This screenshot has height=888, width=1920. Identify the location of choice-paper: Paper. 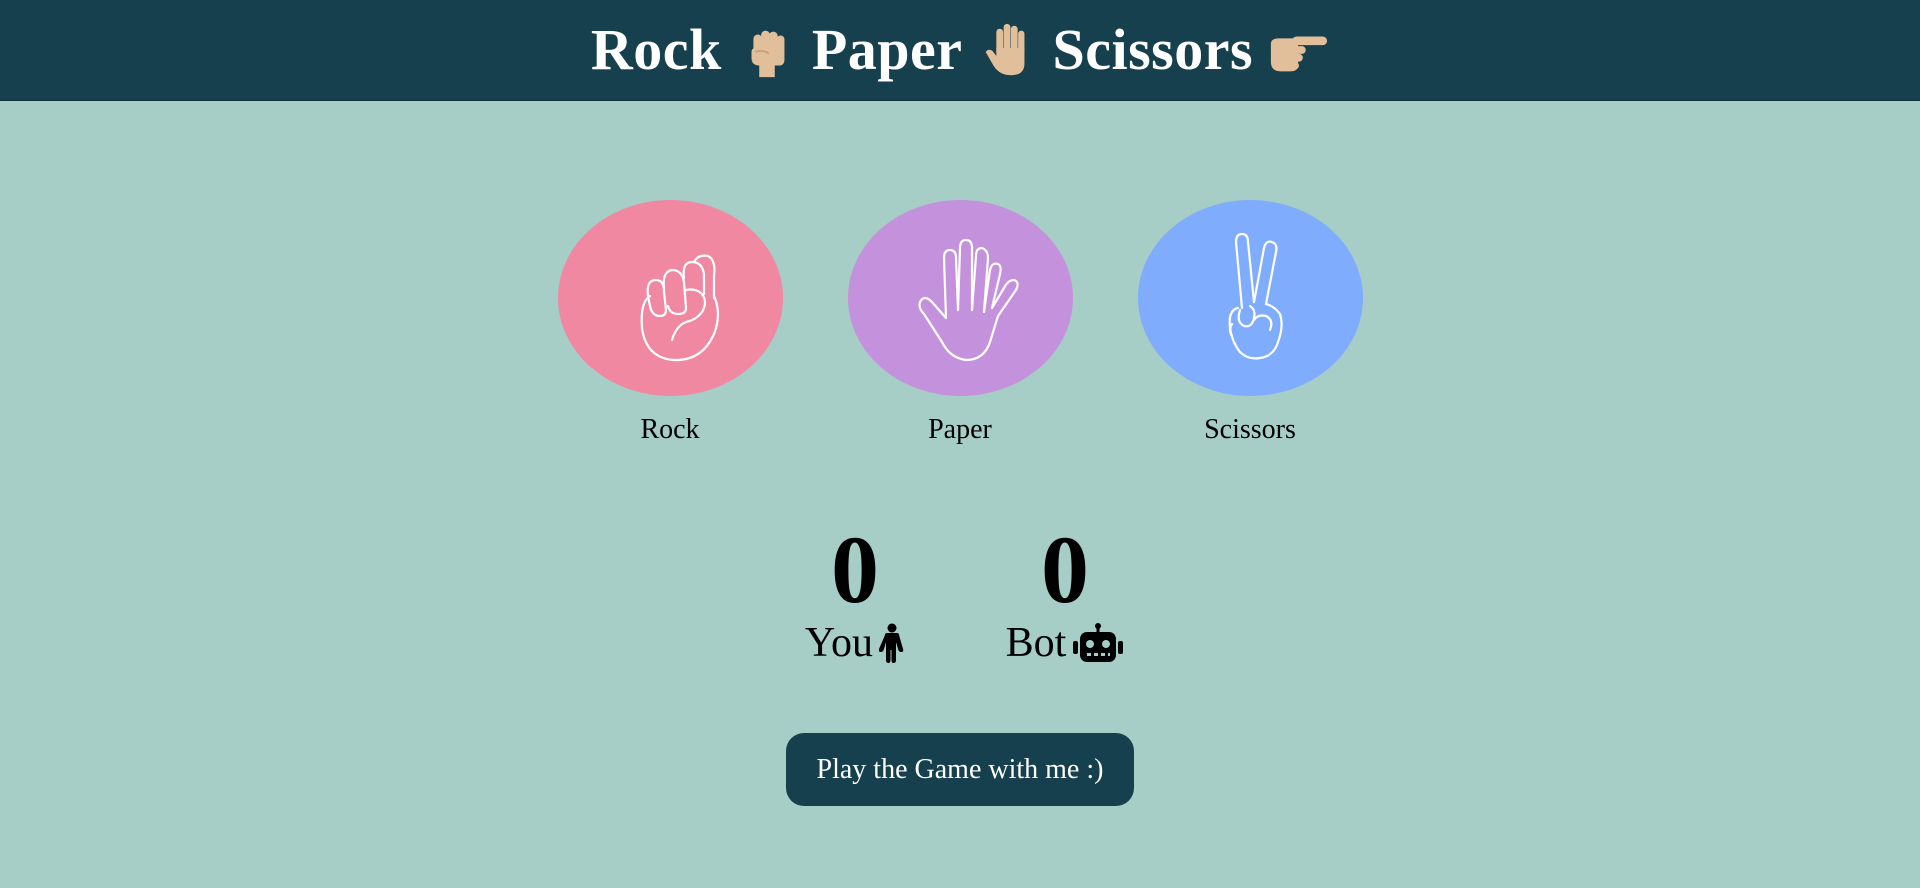
(960, 322).